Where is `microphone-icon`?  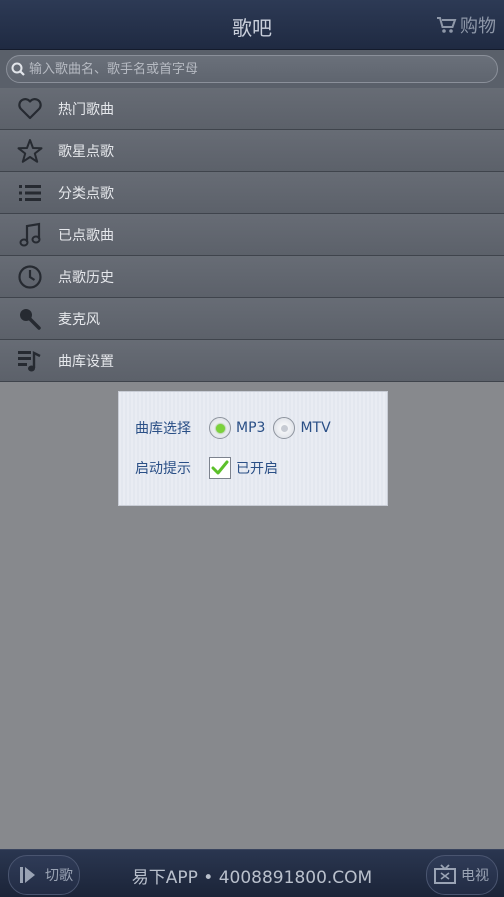
microphone-icon is located at coordinates (30, 319).